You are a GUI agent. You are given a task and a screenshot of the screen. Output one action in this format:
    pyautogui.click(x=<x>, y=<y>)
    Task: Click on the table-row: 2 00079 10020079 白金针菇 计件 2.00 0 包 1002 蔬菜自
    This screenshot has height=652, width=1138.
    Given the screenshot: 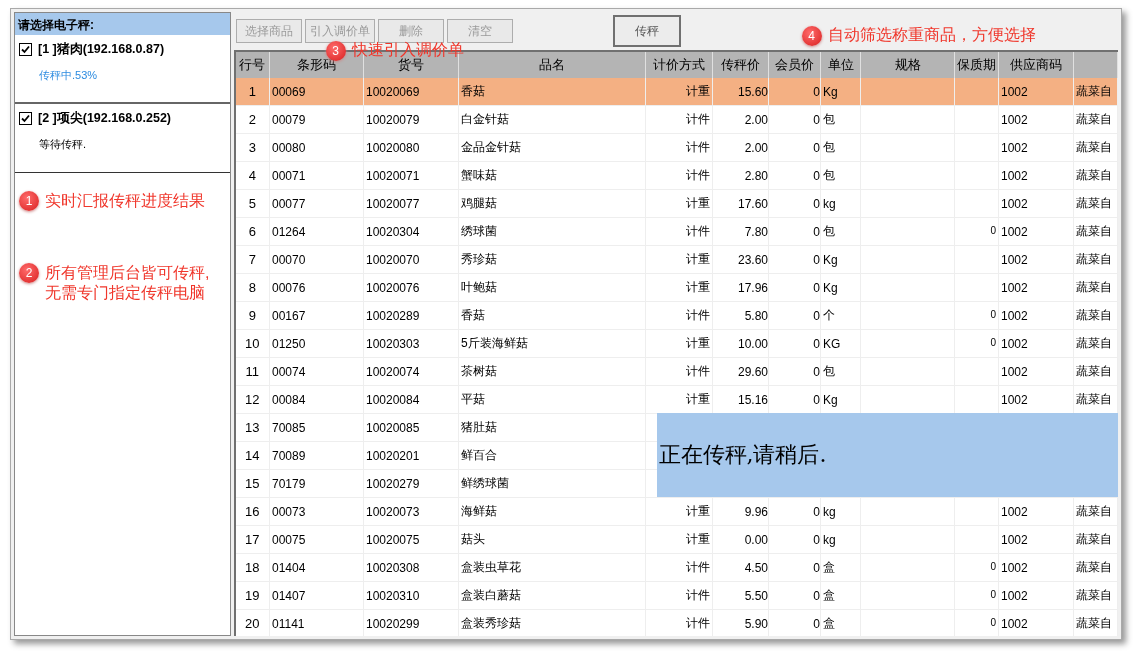 What is the action you would take?
    pyautogui.click(x=676, y=119)
    